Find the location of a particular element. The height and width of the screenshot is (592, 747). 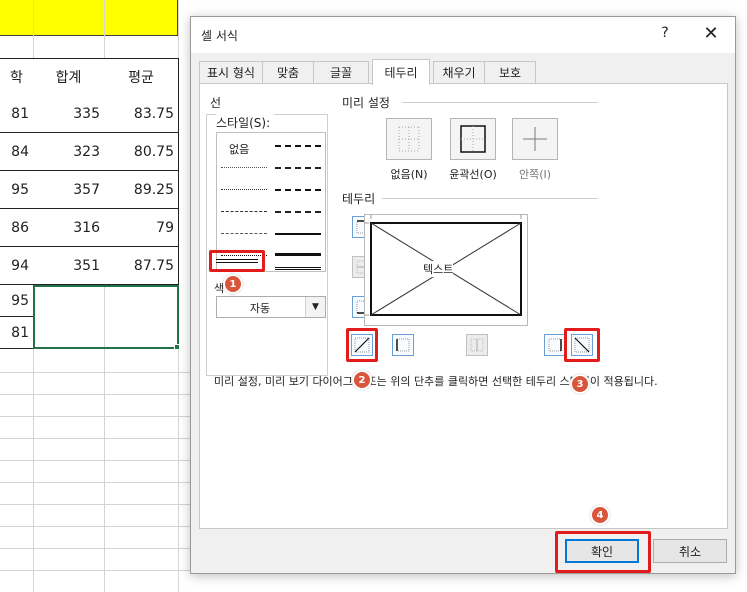

tab-alignment: 맞춤 is located at coordinates (288, 72).